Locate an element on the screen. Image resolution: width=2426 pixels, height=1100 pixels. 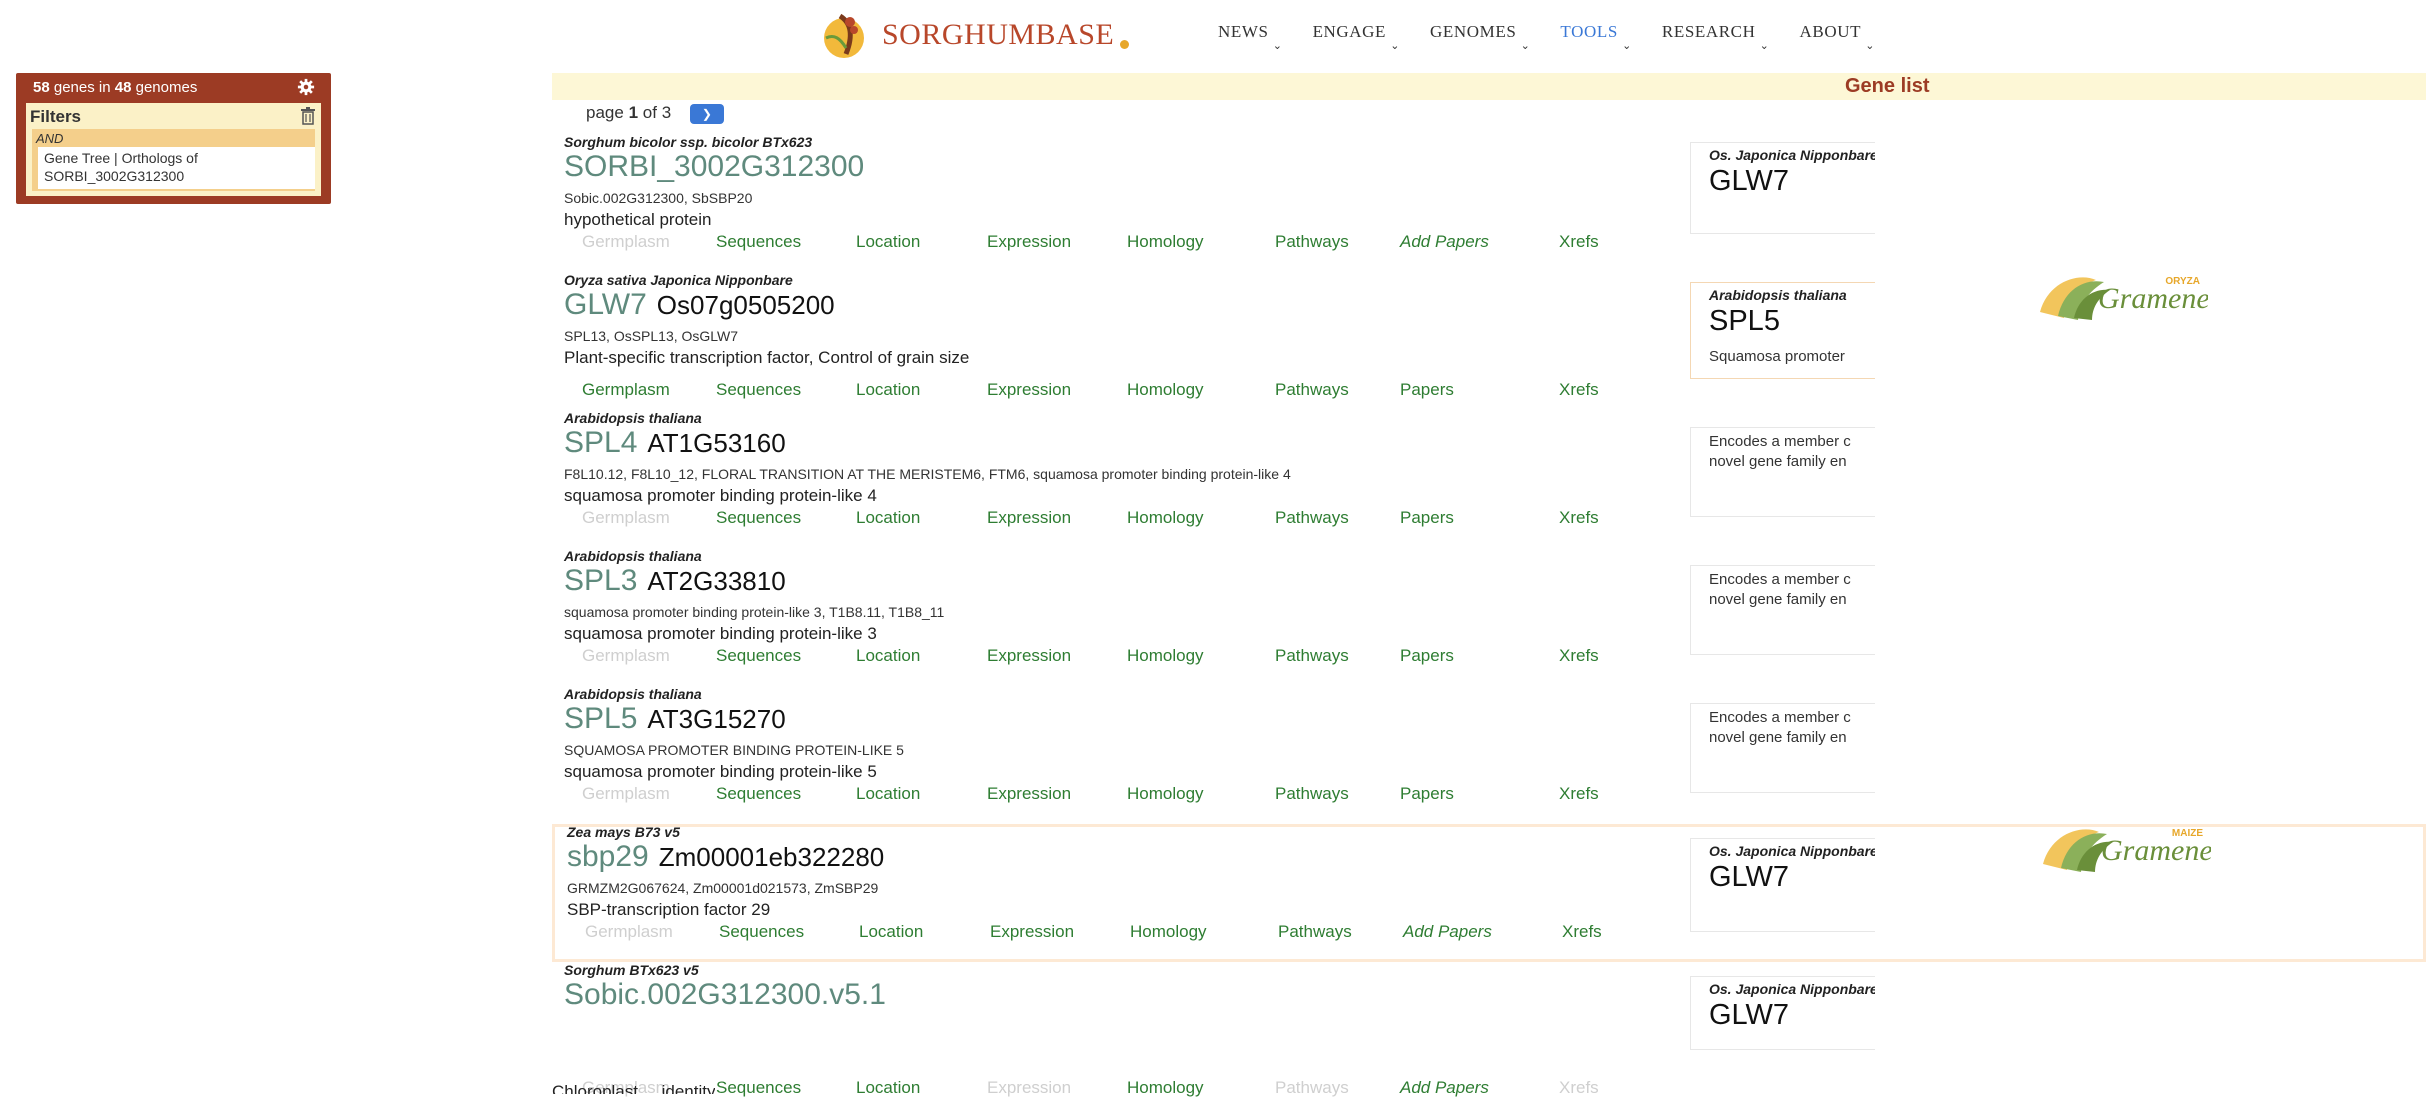
gene-name-link: SPL3 AT2G33810 is located at coordinates (675, 581).